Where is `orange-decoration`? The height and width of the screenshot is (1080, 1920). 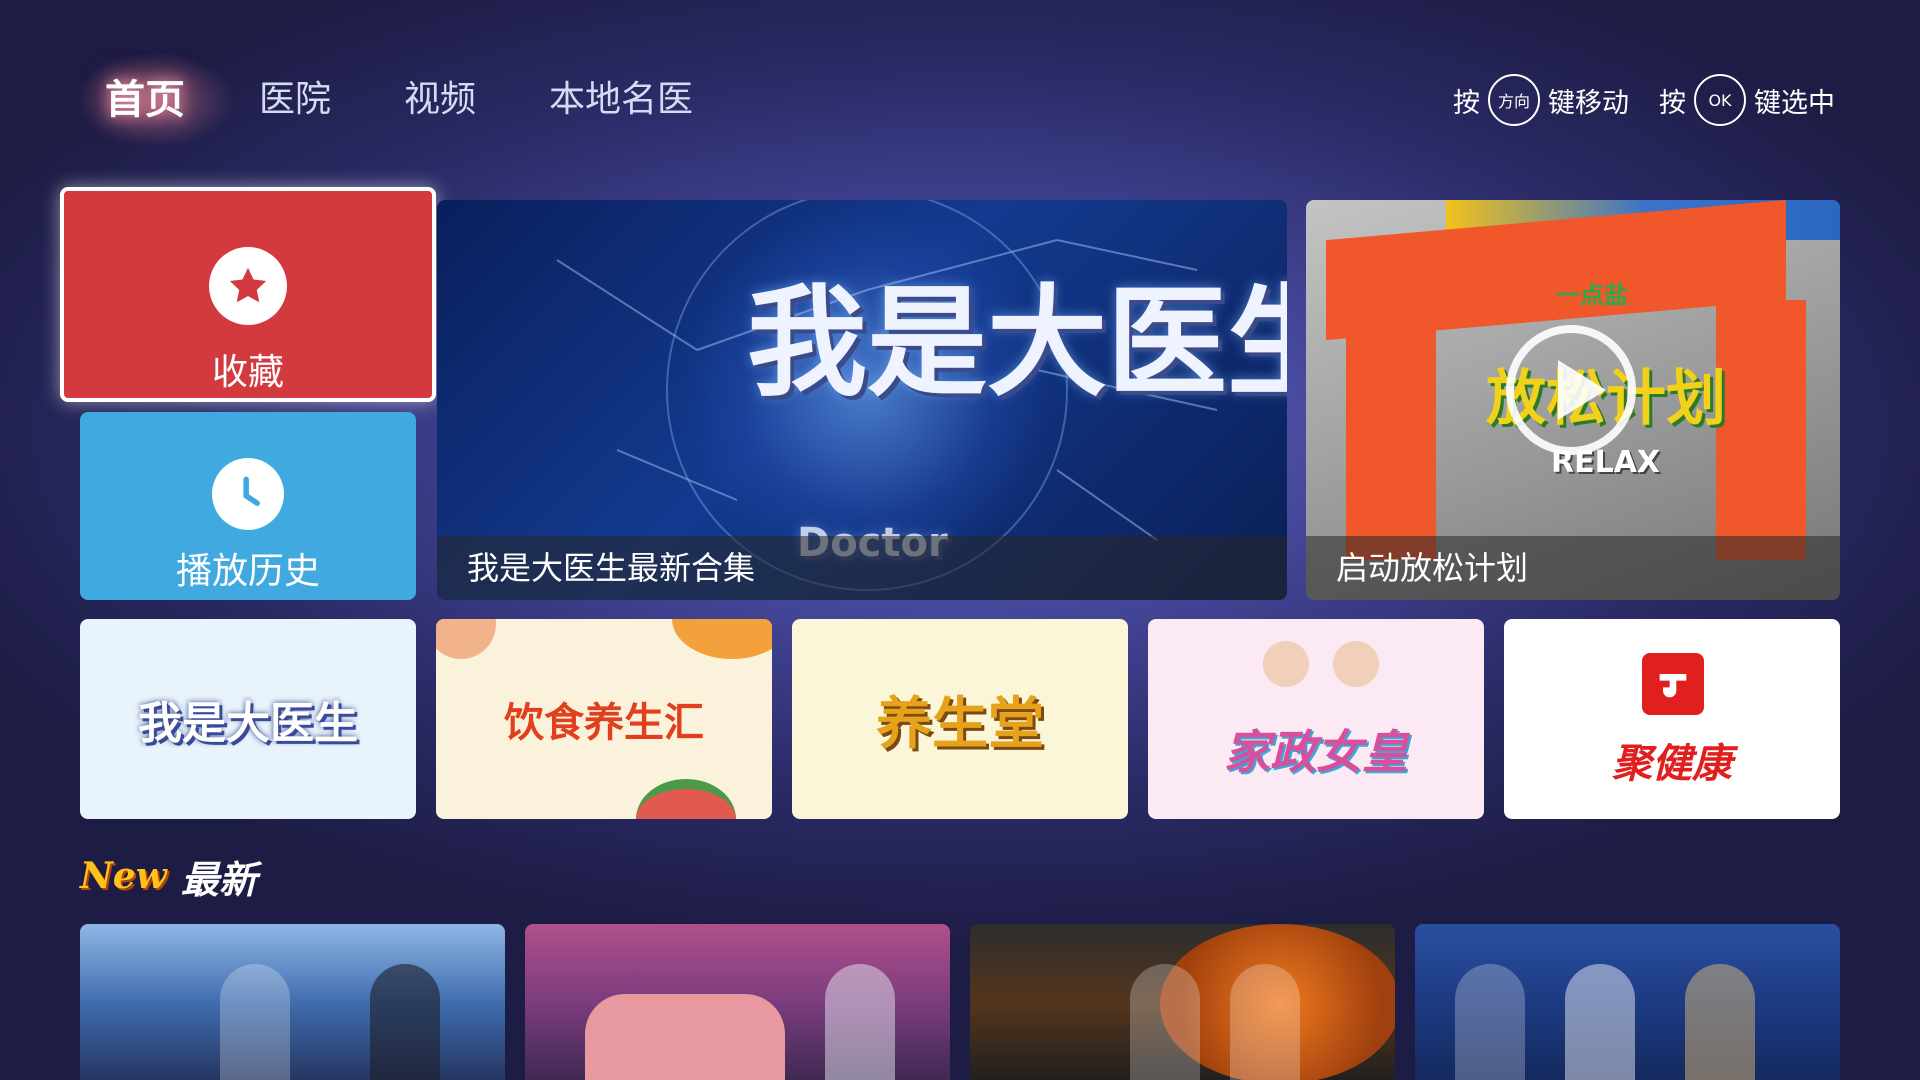 orange-decoration is located at coordinates (722, 639).